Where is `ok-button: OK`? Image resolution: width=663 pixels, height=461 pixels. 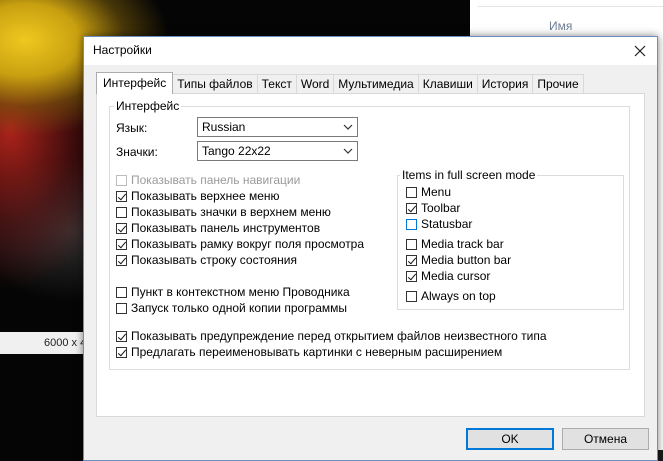 ok-button: OK is located at coordinates (510, 439).